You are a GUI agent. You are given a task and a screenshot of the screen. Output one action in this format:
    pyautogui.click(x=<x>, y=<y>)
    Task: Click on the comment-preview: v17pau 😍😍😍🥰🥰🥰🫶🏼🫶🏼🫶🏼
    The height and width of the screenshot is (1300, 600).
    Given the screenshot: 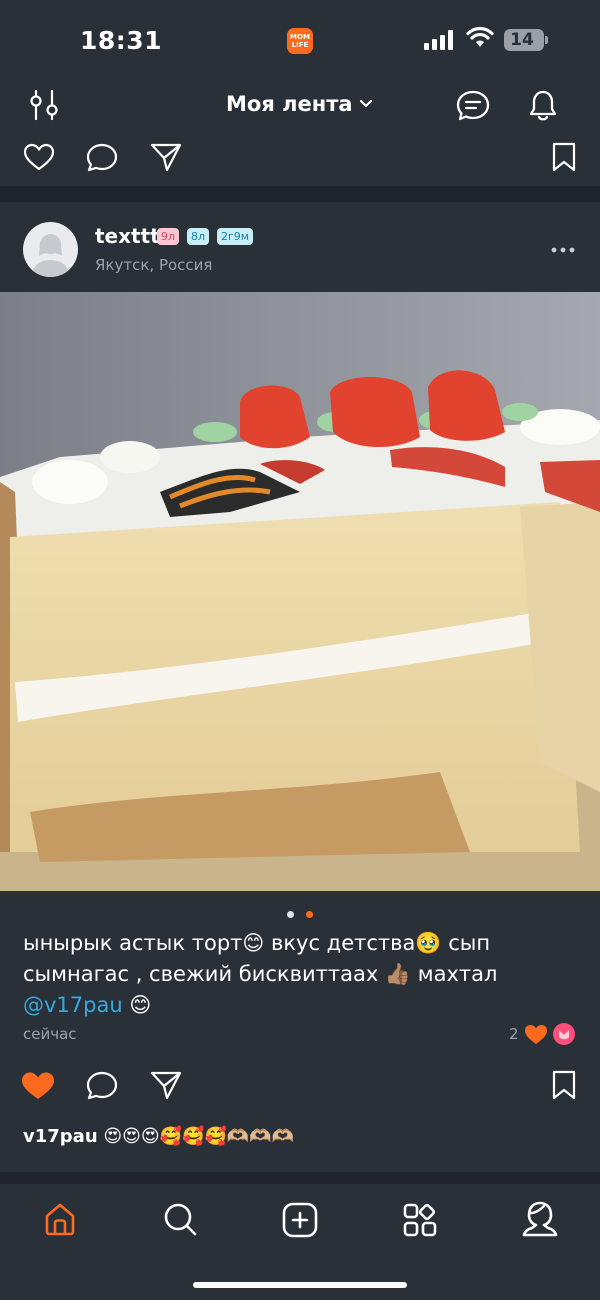 What is the action you would take?
    pyautogui.click(x=158, y=1136)
    